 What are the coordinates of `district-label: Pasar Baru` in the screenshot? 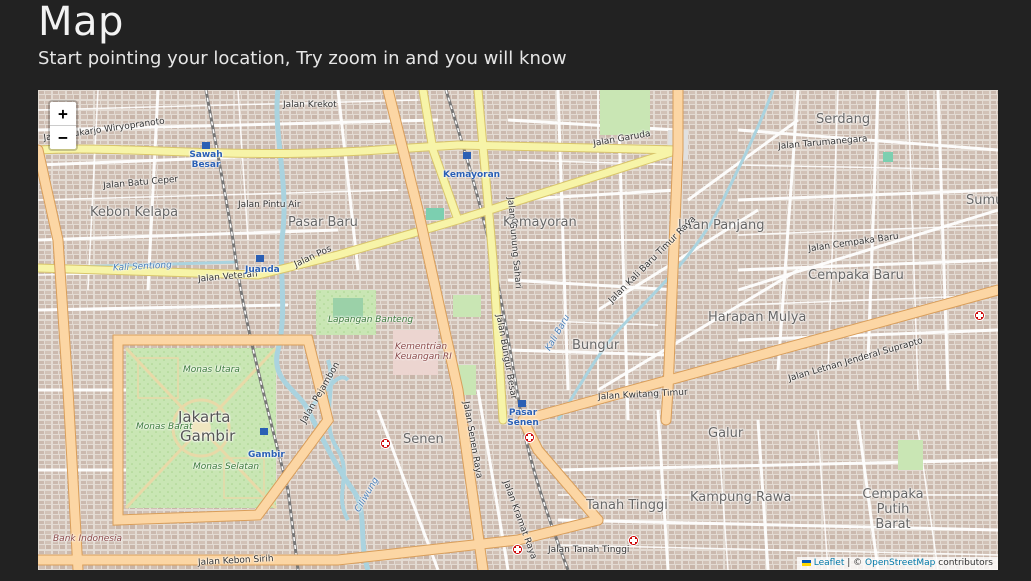 It's located at (323, 222).